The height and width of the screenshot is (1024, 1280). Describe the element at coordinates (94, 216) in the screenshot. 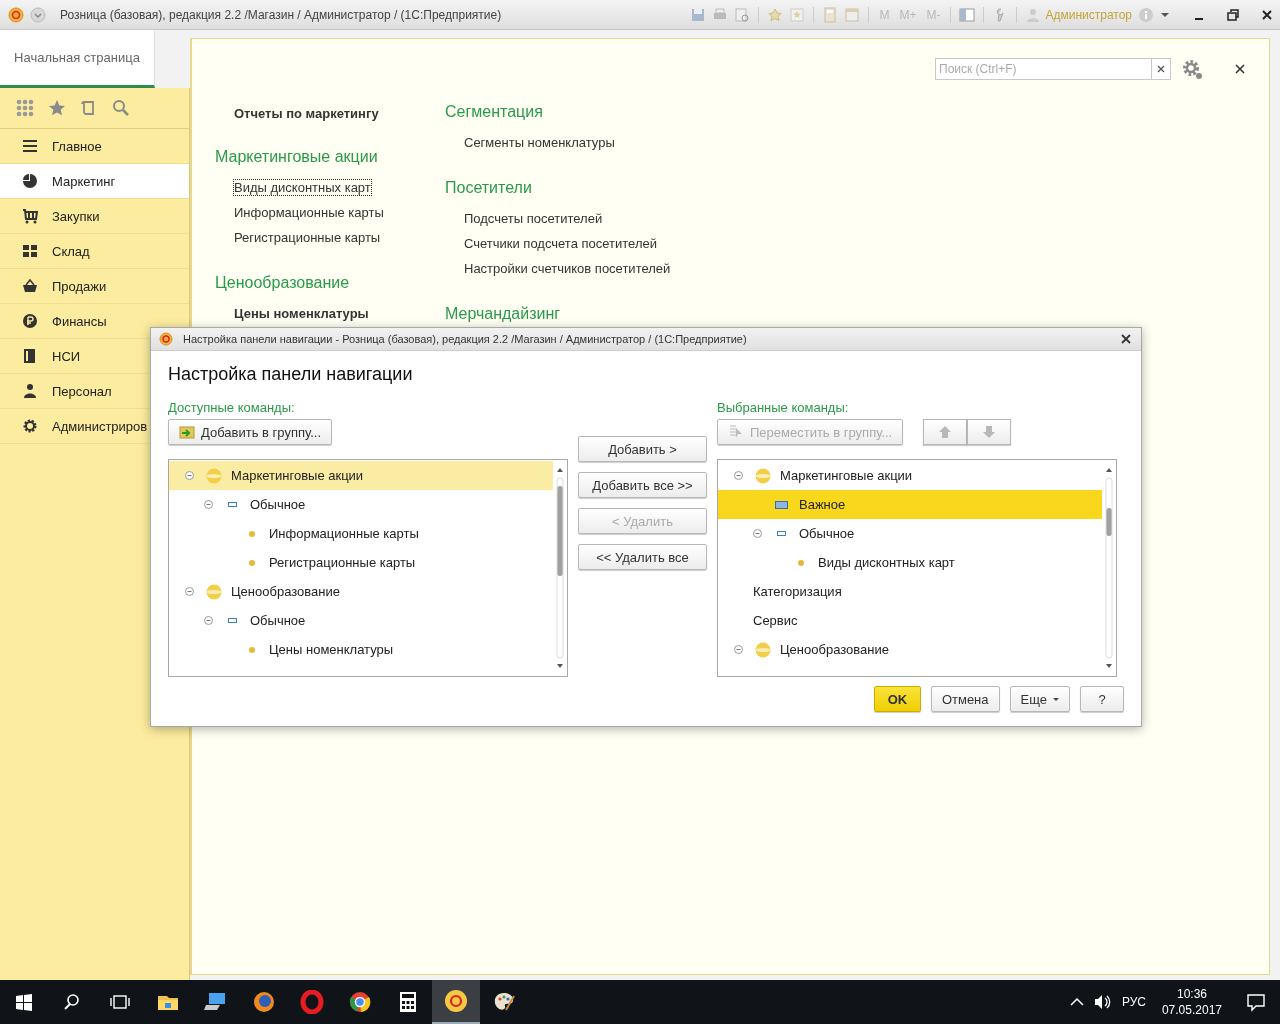

I see `sidebar-item: Закупки` at that location.